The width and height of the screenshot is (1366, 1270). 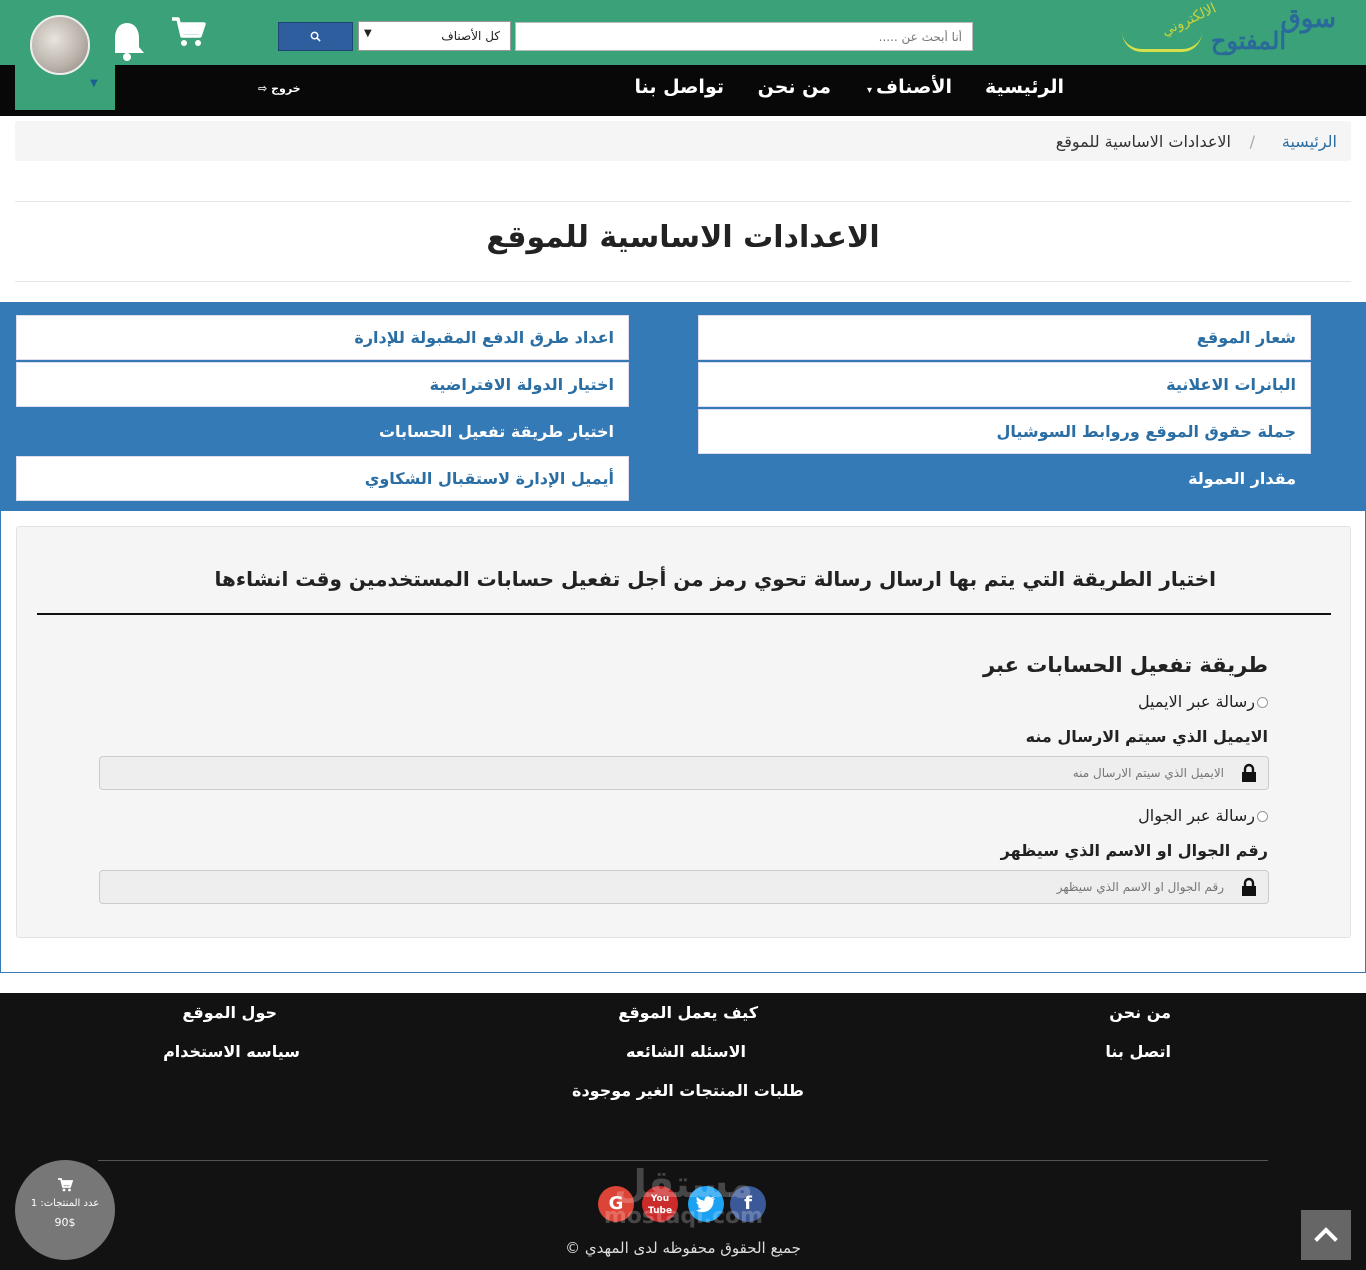 I want to click on nav-home: الرئيسية, so click(x=1024, y=87).